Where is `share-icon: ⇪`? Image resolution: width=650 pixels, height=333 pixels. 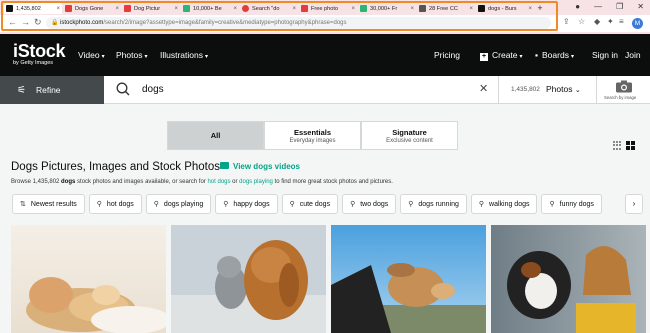 share-icon: ⇪ is located at coordinates (566, 21).